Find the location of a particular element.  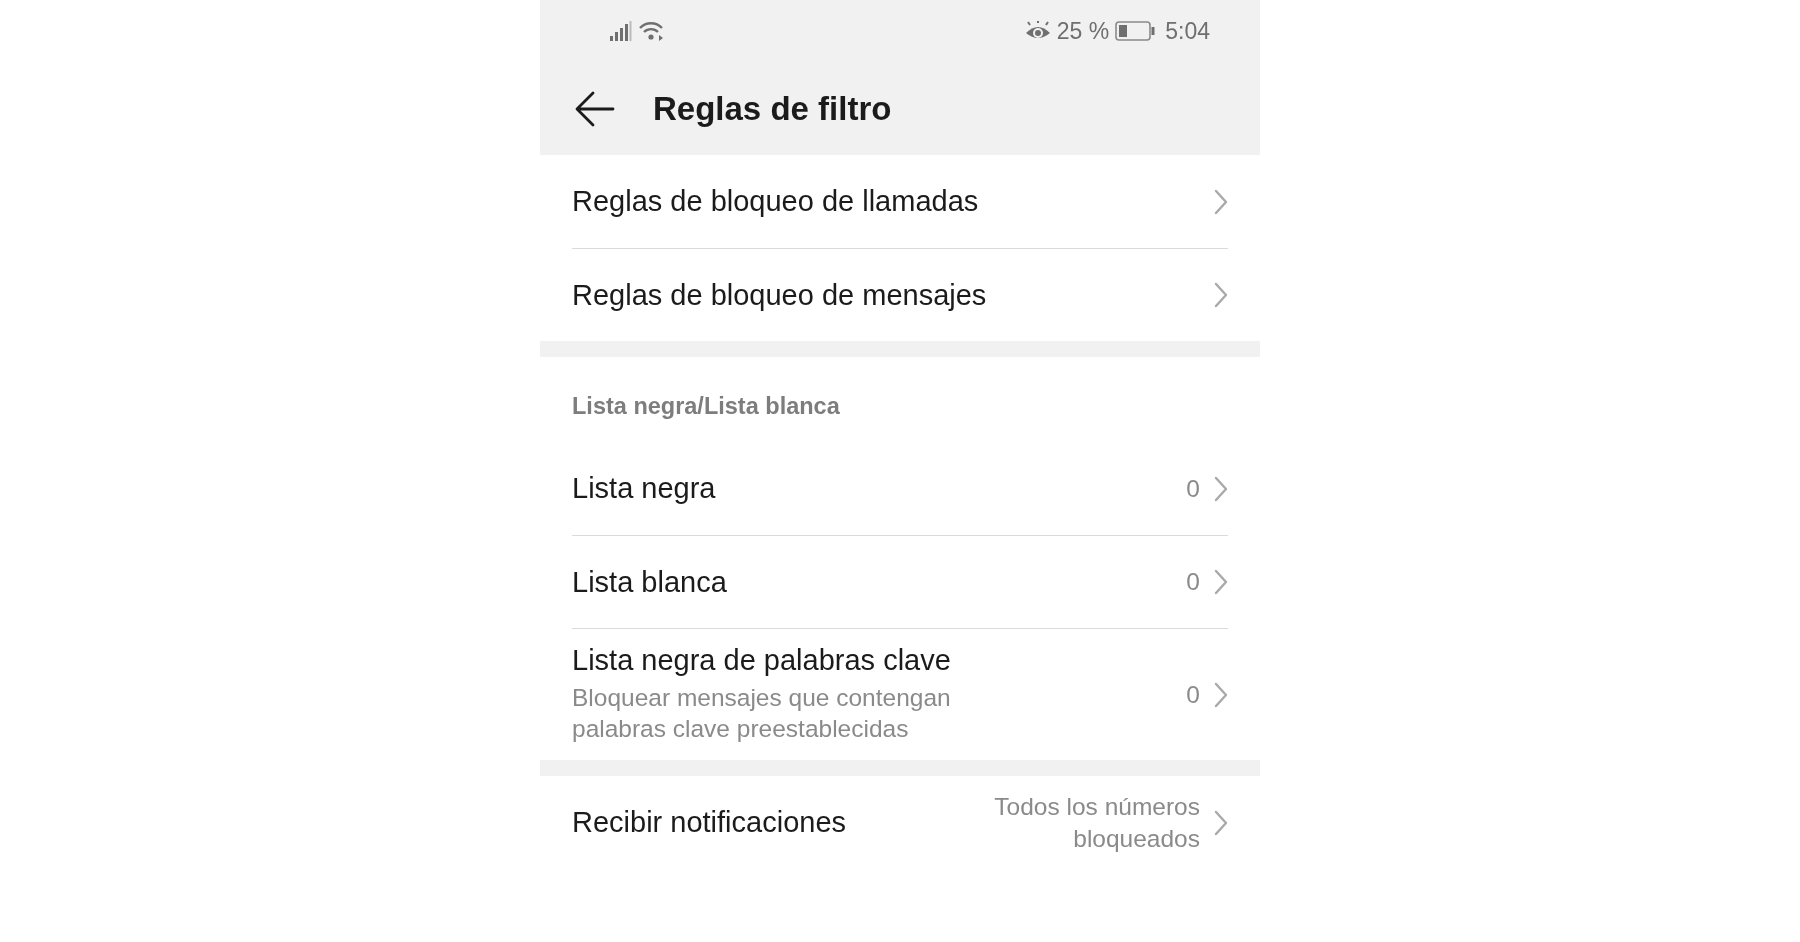

wifi-icon is located at coordinates (651, 31).